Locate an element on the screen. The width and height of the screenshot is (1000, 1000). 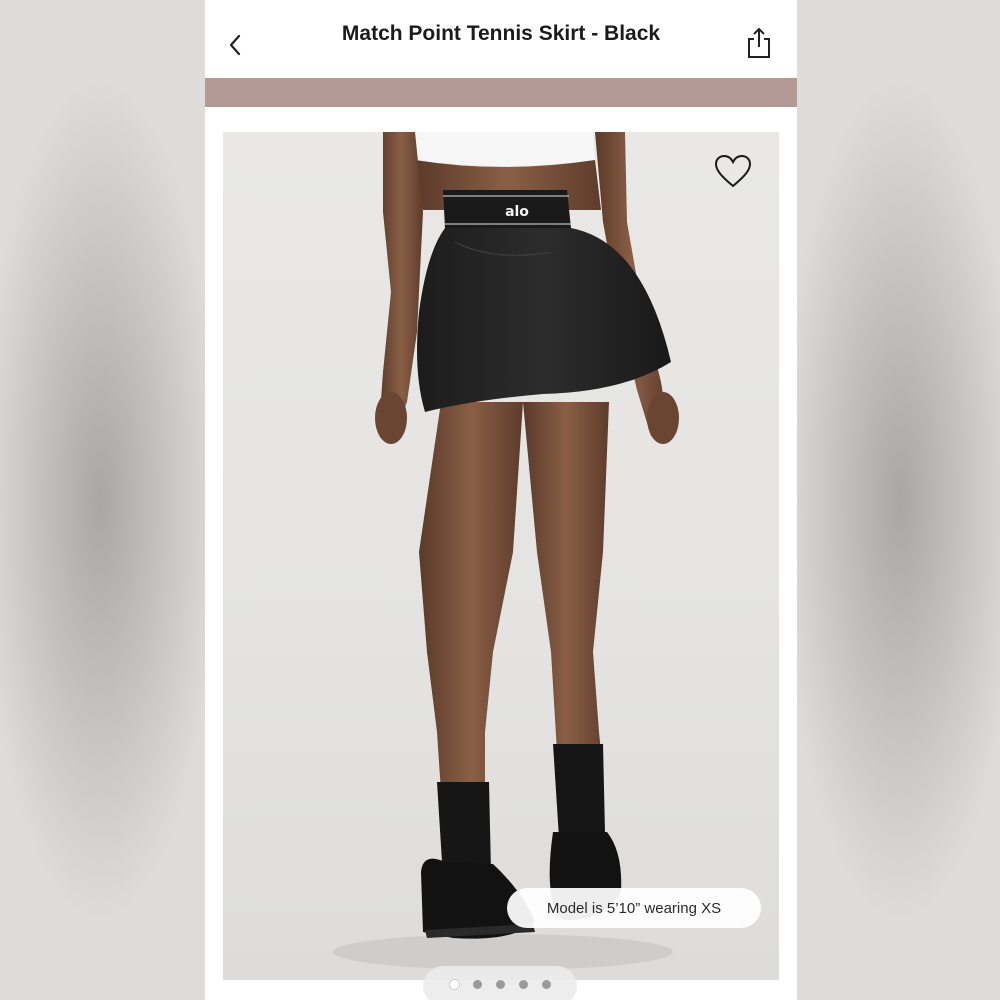
image-pager is located at coordinates (500, 983).